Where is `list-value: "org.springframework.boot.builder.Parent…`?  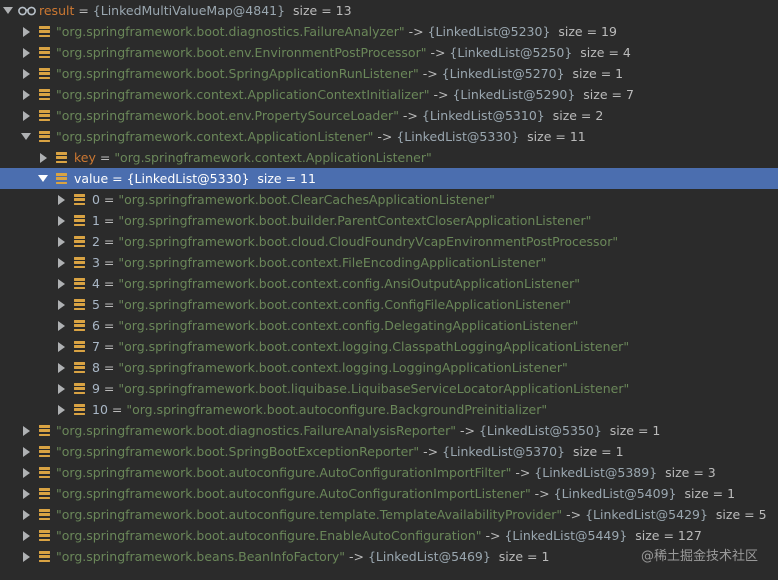 list-value: "org.springframework.boot.builder.Parent… is located at coordinates (355, 220).